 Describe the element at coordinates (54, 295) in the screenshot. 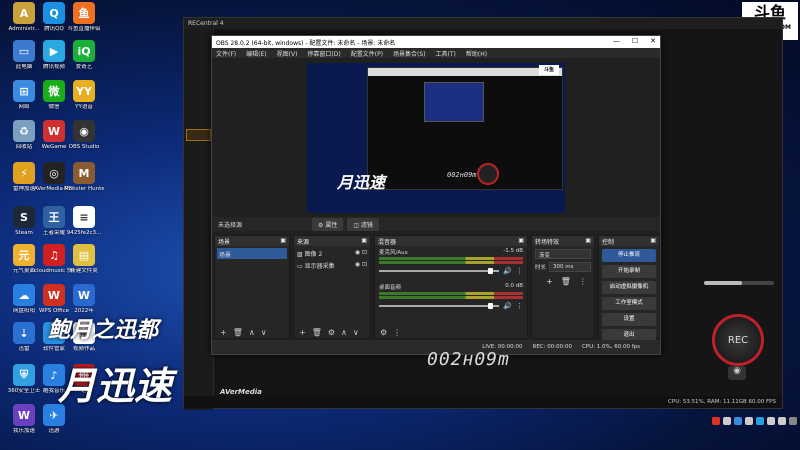

I see `wps-icon: W` at that location.